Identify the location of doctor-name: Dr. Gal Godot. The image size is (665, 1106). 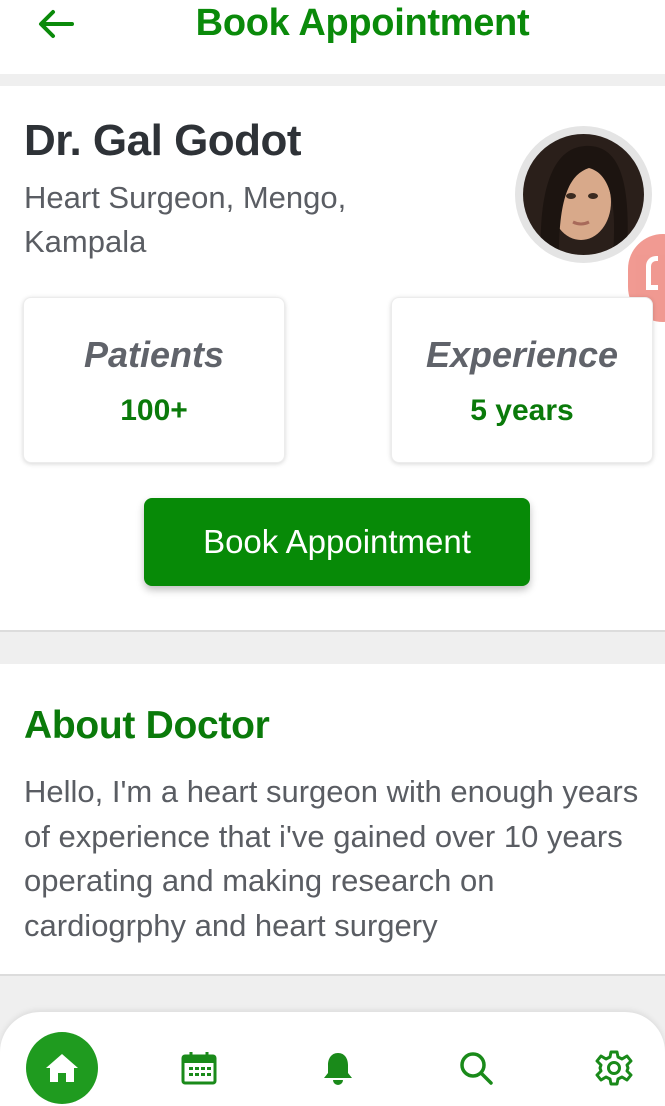
(163, 140).